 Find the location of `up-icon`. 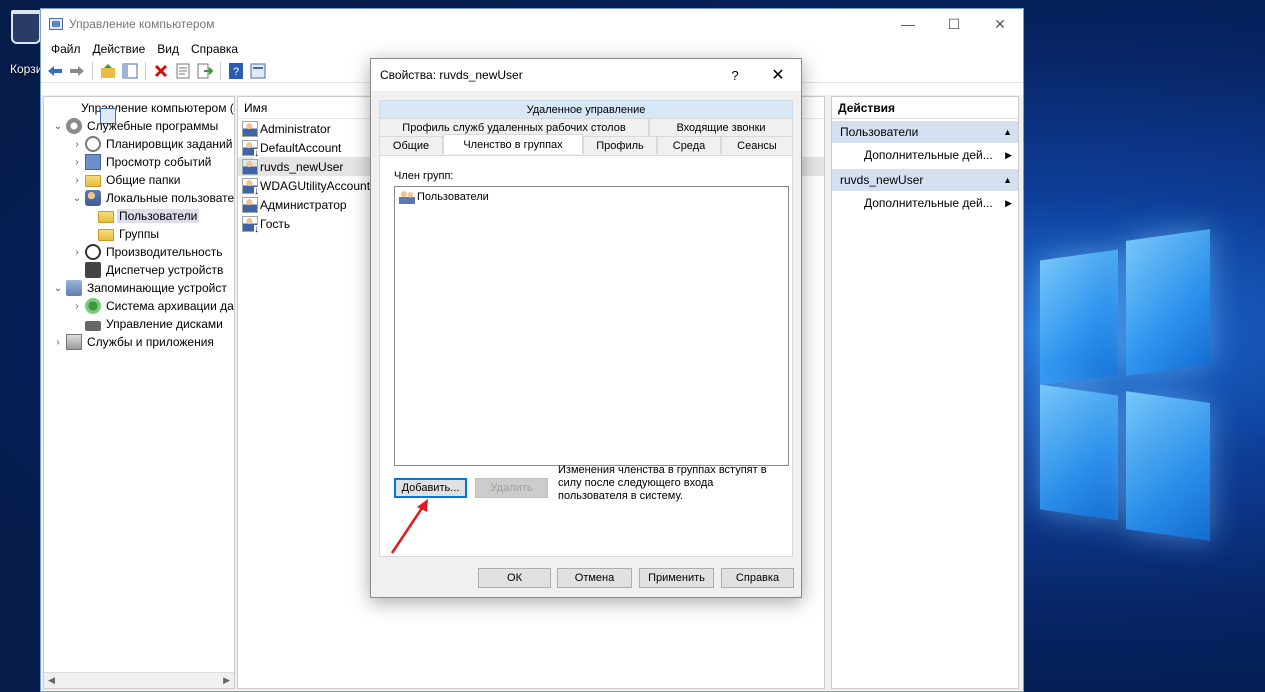

up-icon is located at coordinates (108, 71).